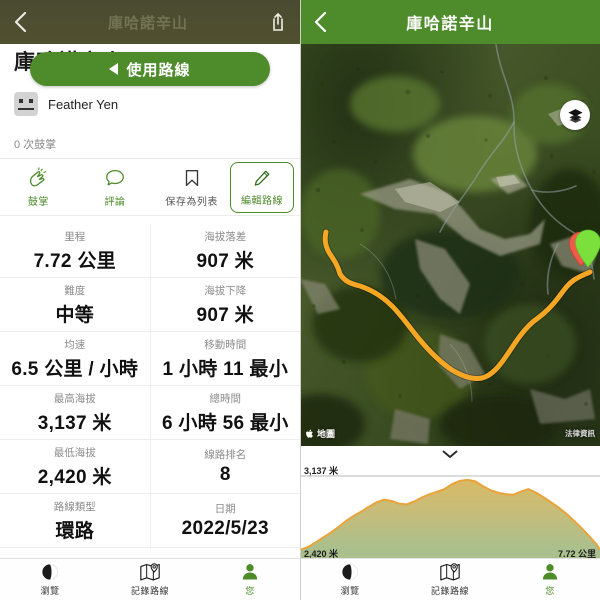 The width and height of the screenshot is (600, 600). I want to click on right-back-button, so click(320, 22).